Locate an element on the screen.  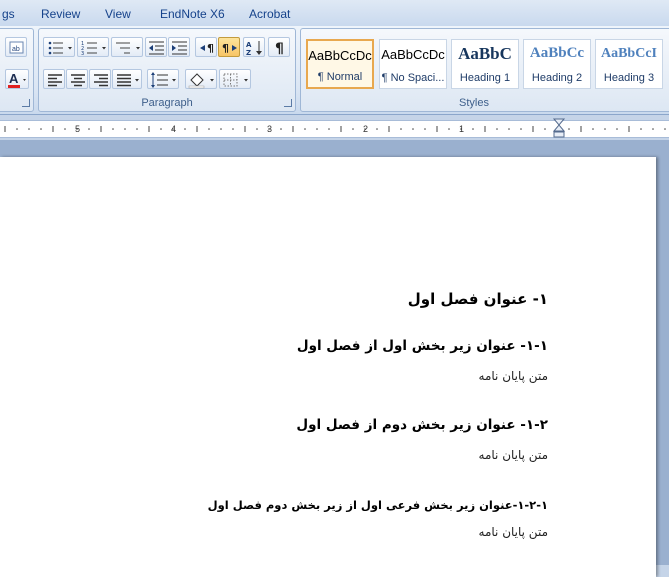
align-left-icon is located at coordinates (55, 80).